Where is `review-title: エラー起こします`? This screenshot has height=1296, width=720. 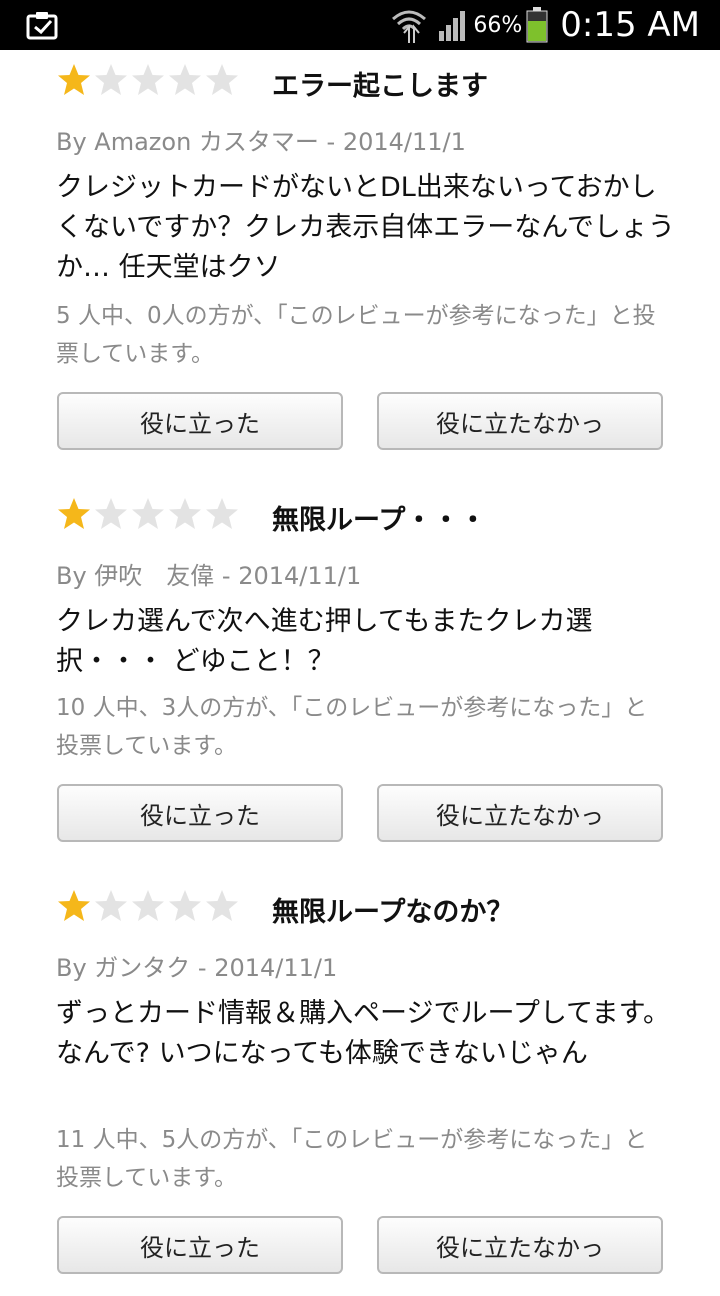 review-title: エラー起こします is located at coordinates (380, 86).